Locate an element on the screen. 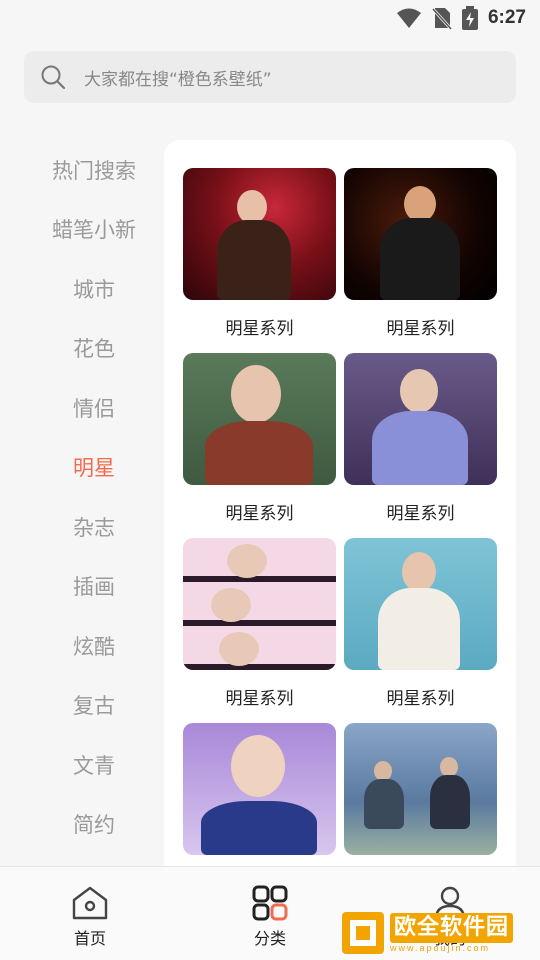 This screenshot has width=540, height=960. watermark: 欧全软件园 www.apoujin.com is located at coordinates (438, 933).